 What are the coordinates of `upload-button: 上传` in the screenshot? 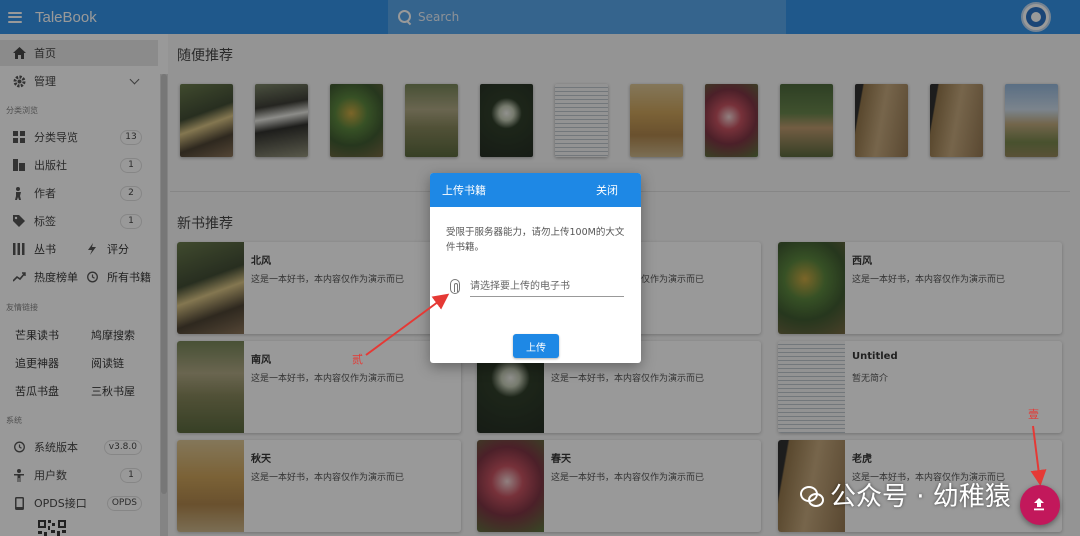 It's located at (536, 346).